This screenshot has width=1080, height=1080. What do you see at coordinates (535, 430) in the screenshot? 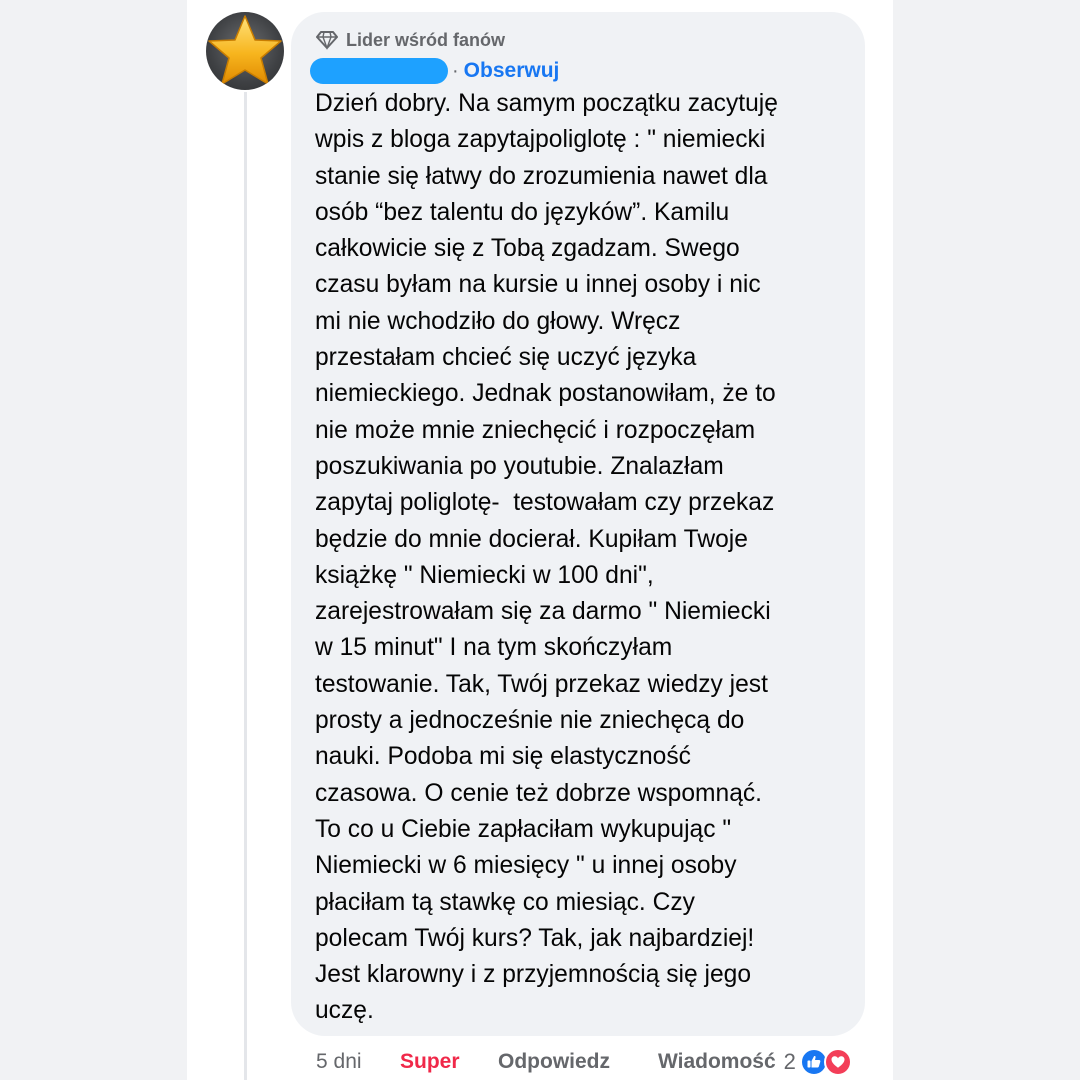
I see `comment-line: nie może mnie zniechęcić i rozpoczęłam` at bounding box center [535, 430].